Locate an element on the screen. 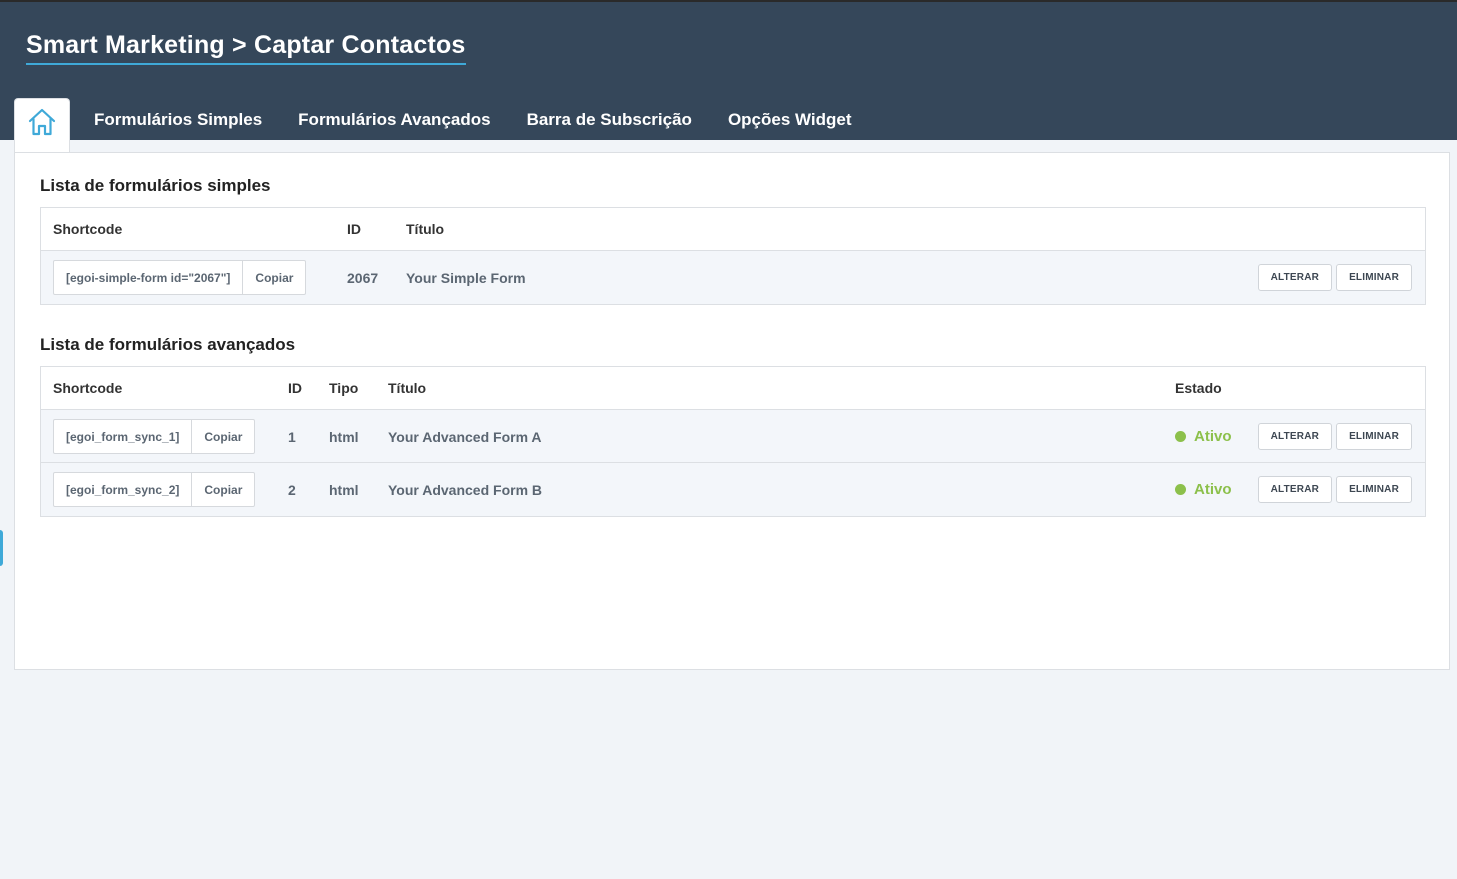 The width and height of the screenshot is (1457, 879). row-title: Your Advanced Form B is located at coordinates (465, 489).